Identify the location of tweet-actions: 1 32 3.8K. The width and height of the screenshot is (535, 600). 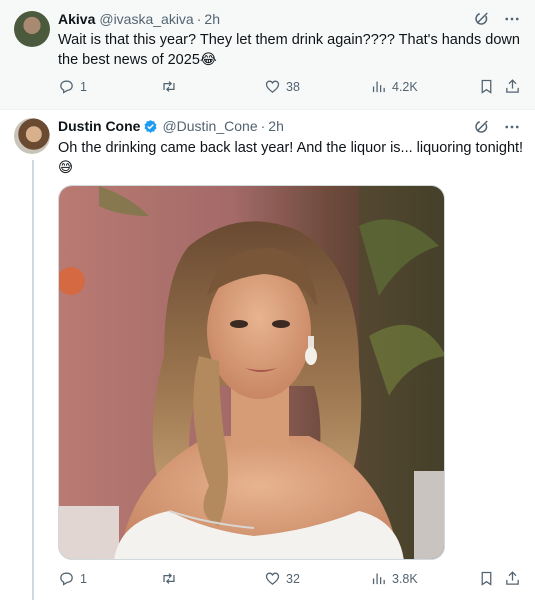
(290, 580).